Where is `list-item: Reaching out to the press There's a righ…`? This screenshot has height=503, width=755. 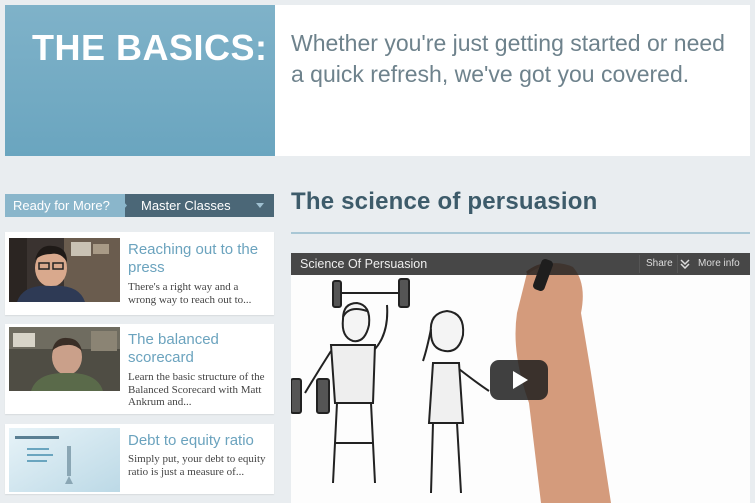
list-item: Reaching out to the press There's a righ… is located at coordinates (139, 273).